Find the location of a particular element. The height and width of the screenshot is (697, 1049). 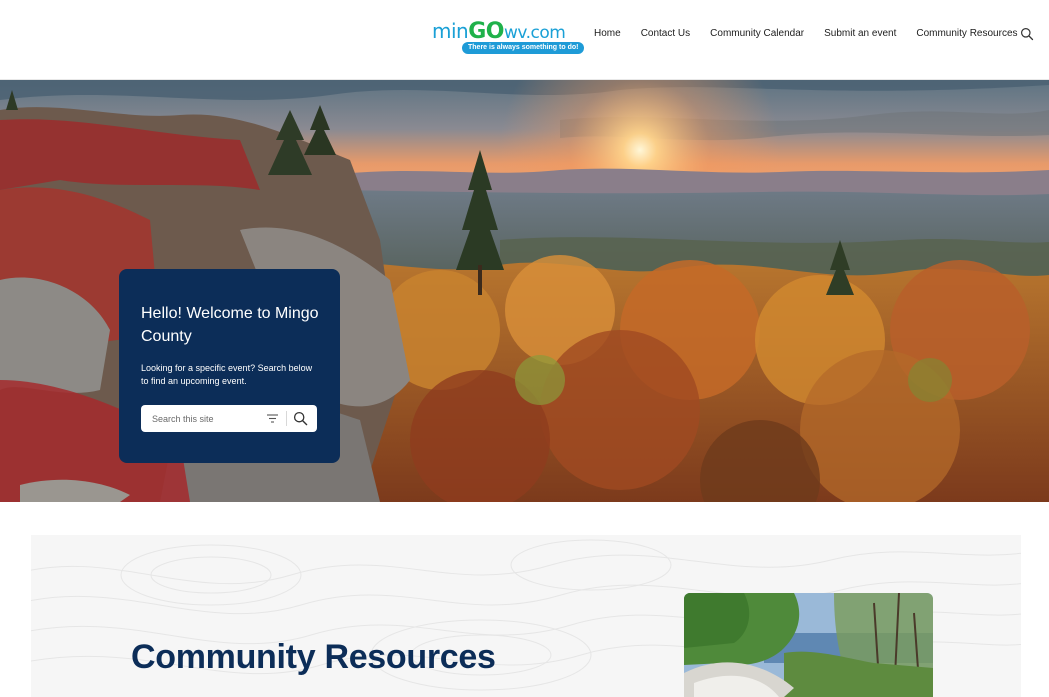

search-divider is located at coordinates (286, 418).